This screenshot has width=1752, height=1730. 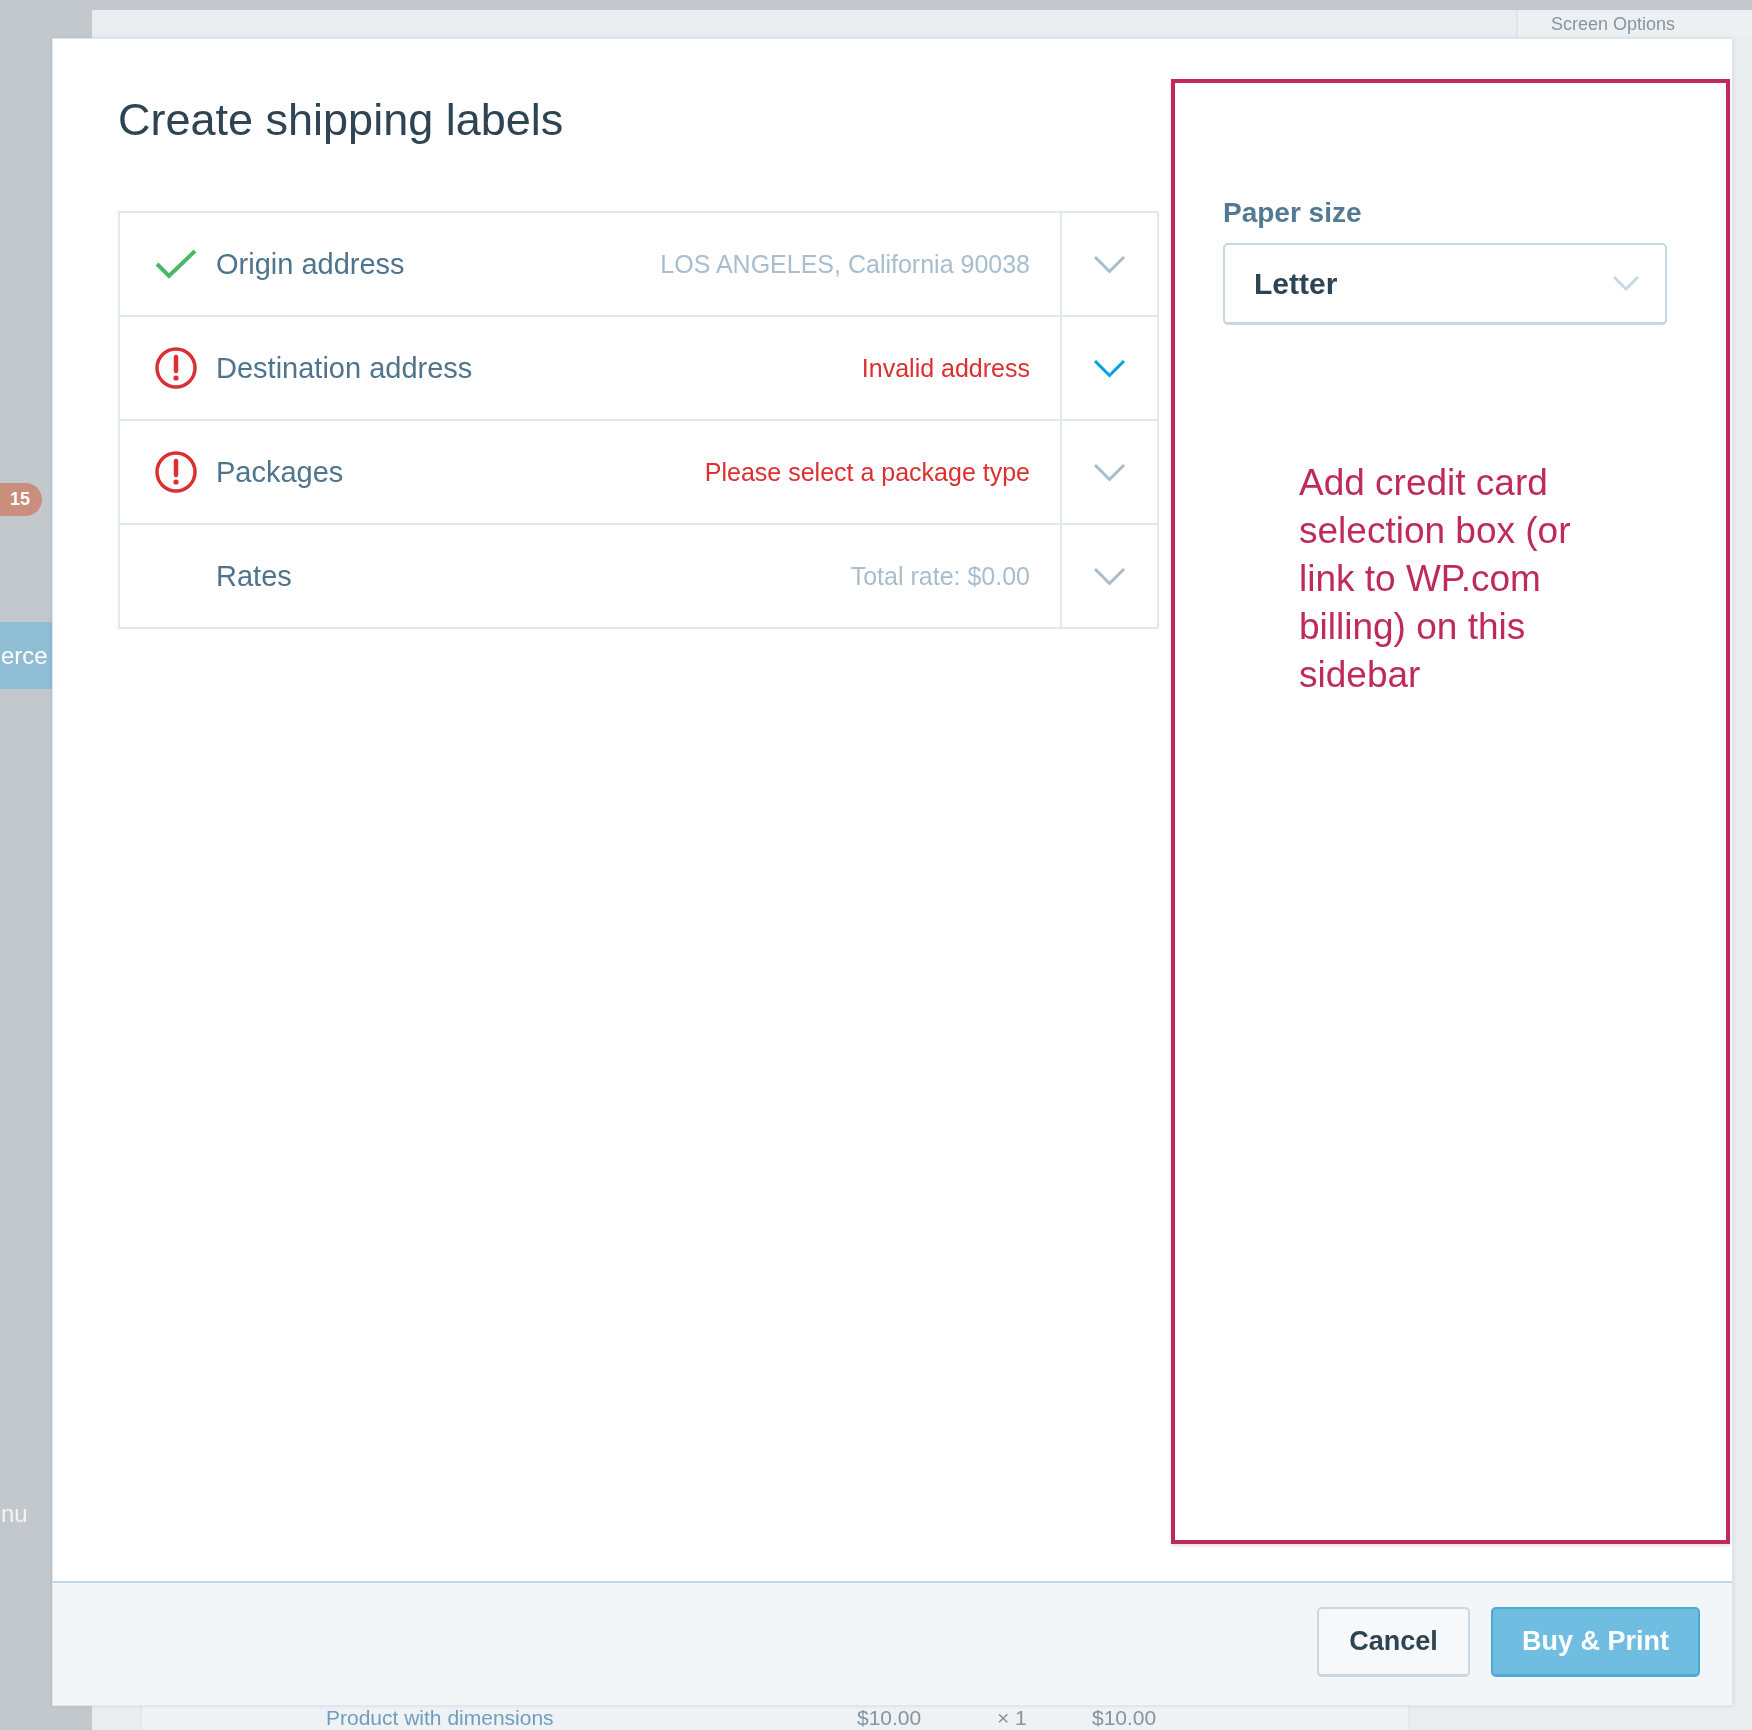 I want to click on product-price: $10.00, so click(x=889, y=1718).